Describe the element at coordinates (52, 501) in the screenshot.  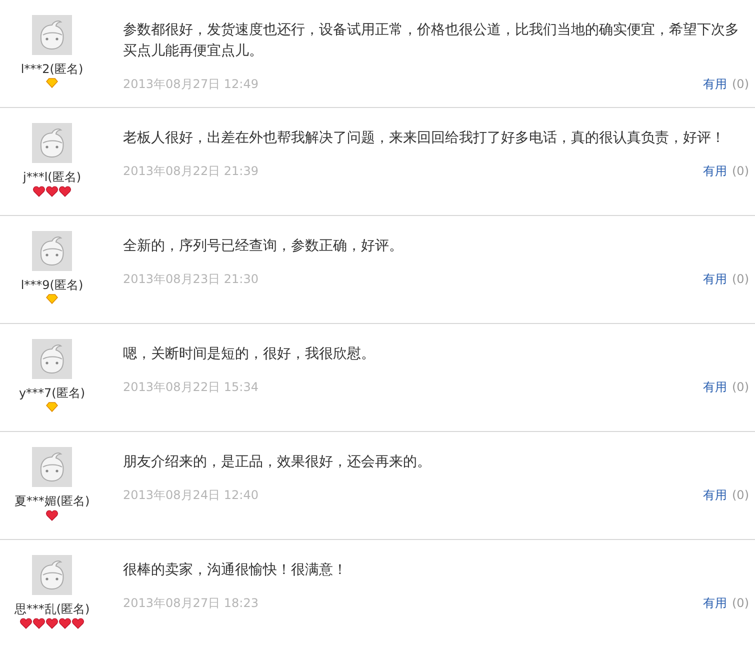
I see `user-name: 夏***媚(匿名)` at that location.